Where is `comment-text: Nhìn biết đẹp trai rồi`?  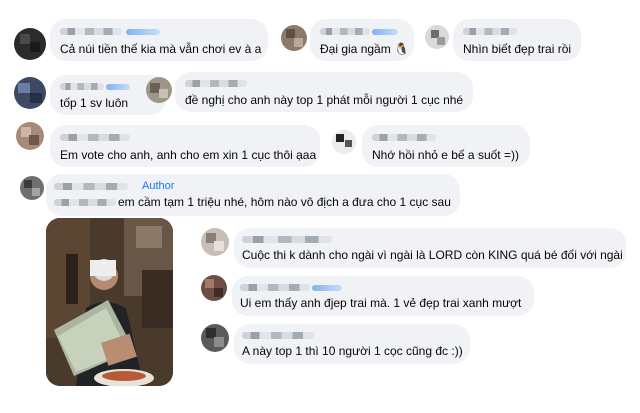 comment-text: Nhìn biết đẹp trai rồi is located at coordinates (517, 49).